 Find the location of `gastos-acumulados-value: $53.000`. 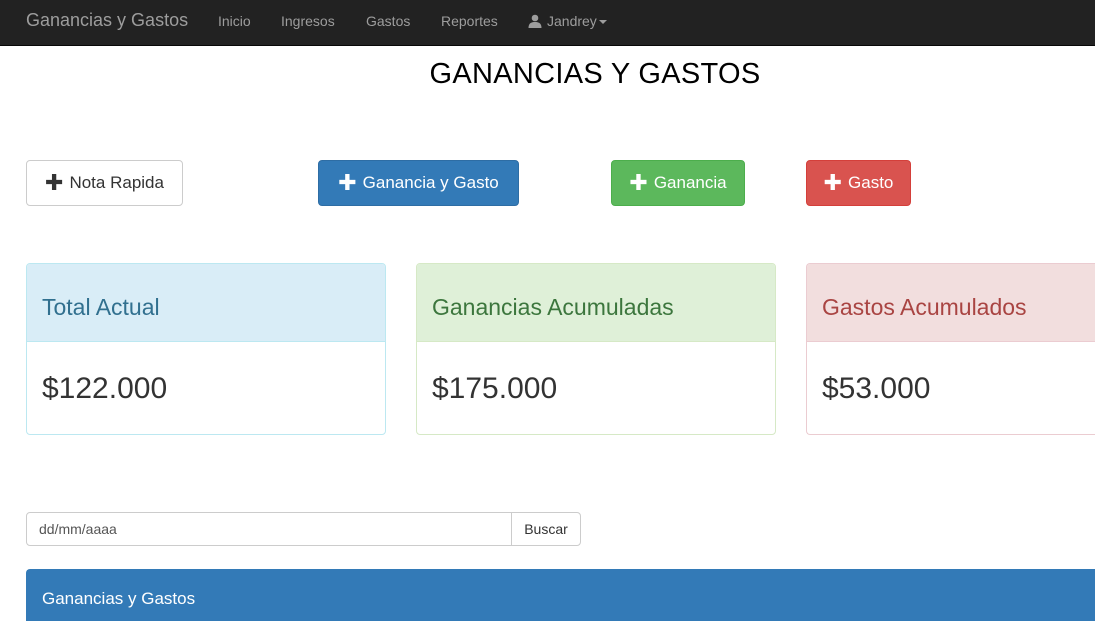

gastos-acumulados-value: $53.000 is located at coordinates (876, 388).